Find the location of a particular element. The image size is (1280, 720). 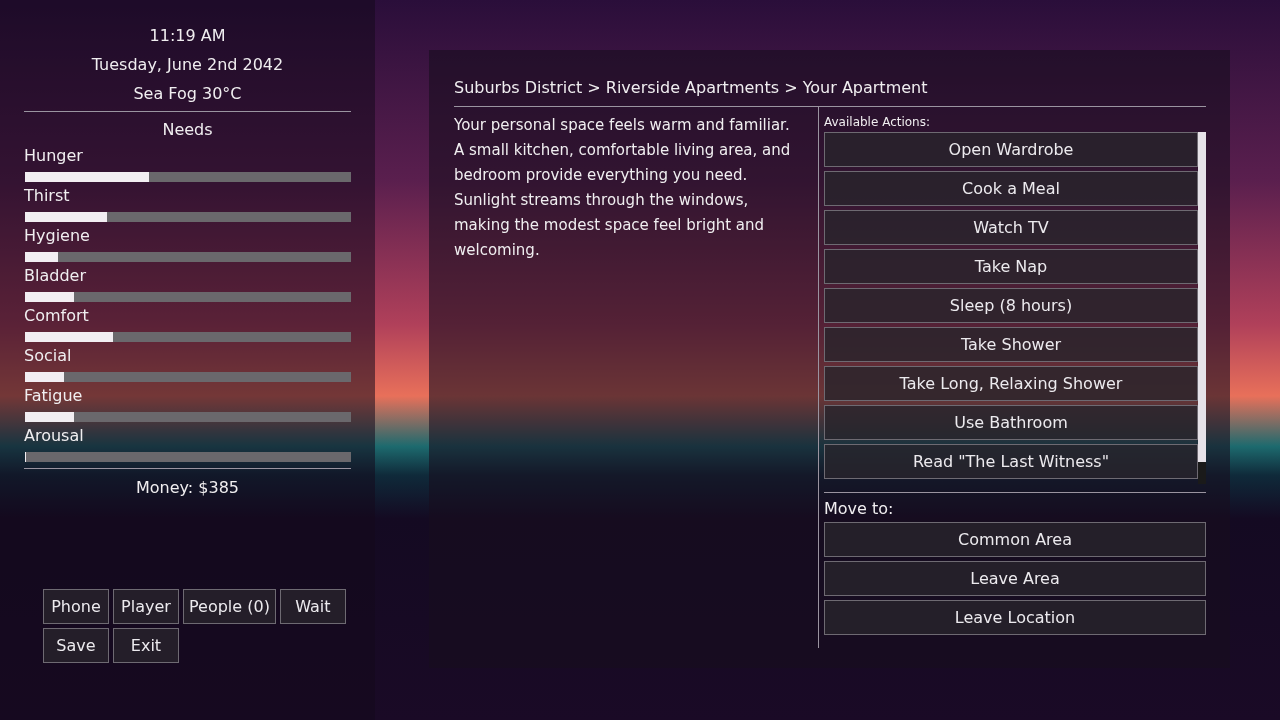

move-button: Common Area is located at coordinates (1015, 539).